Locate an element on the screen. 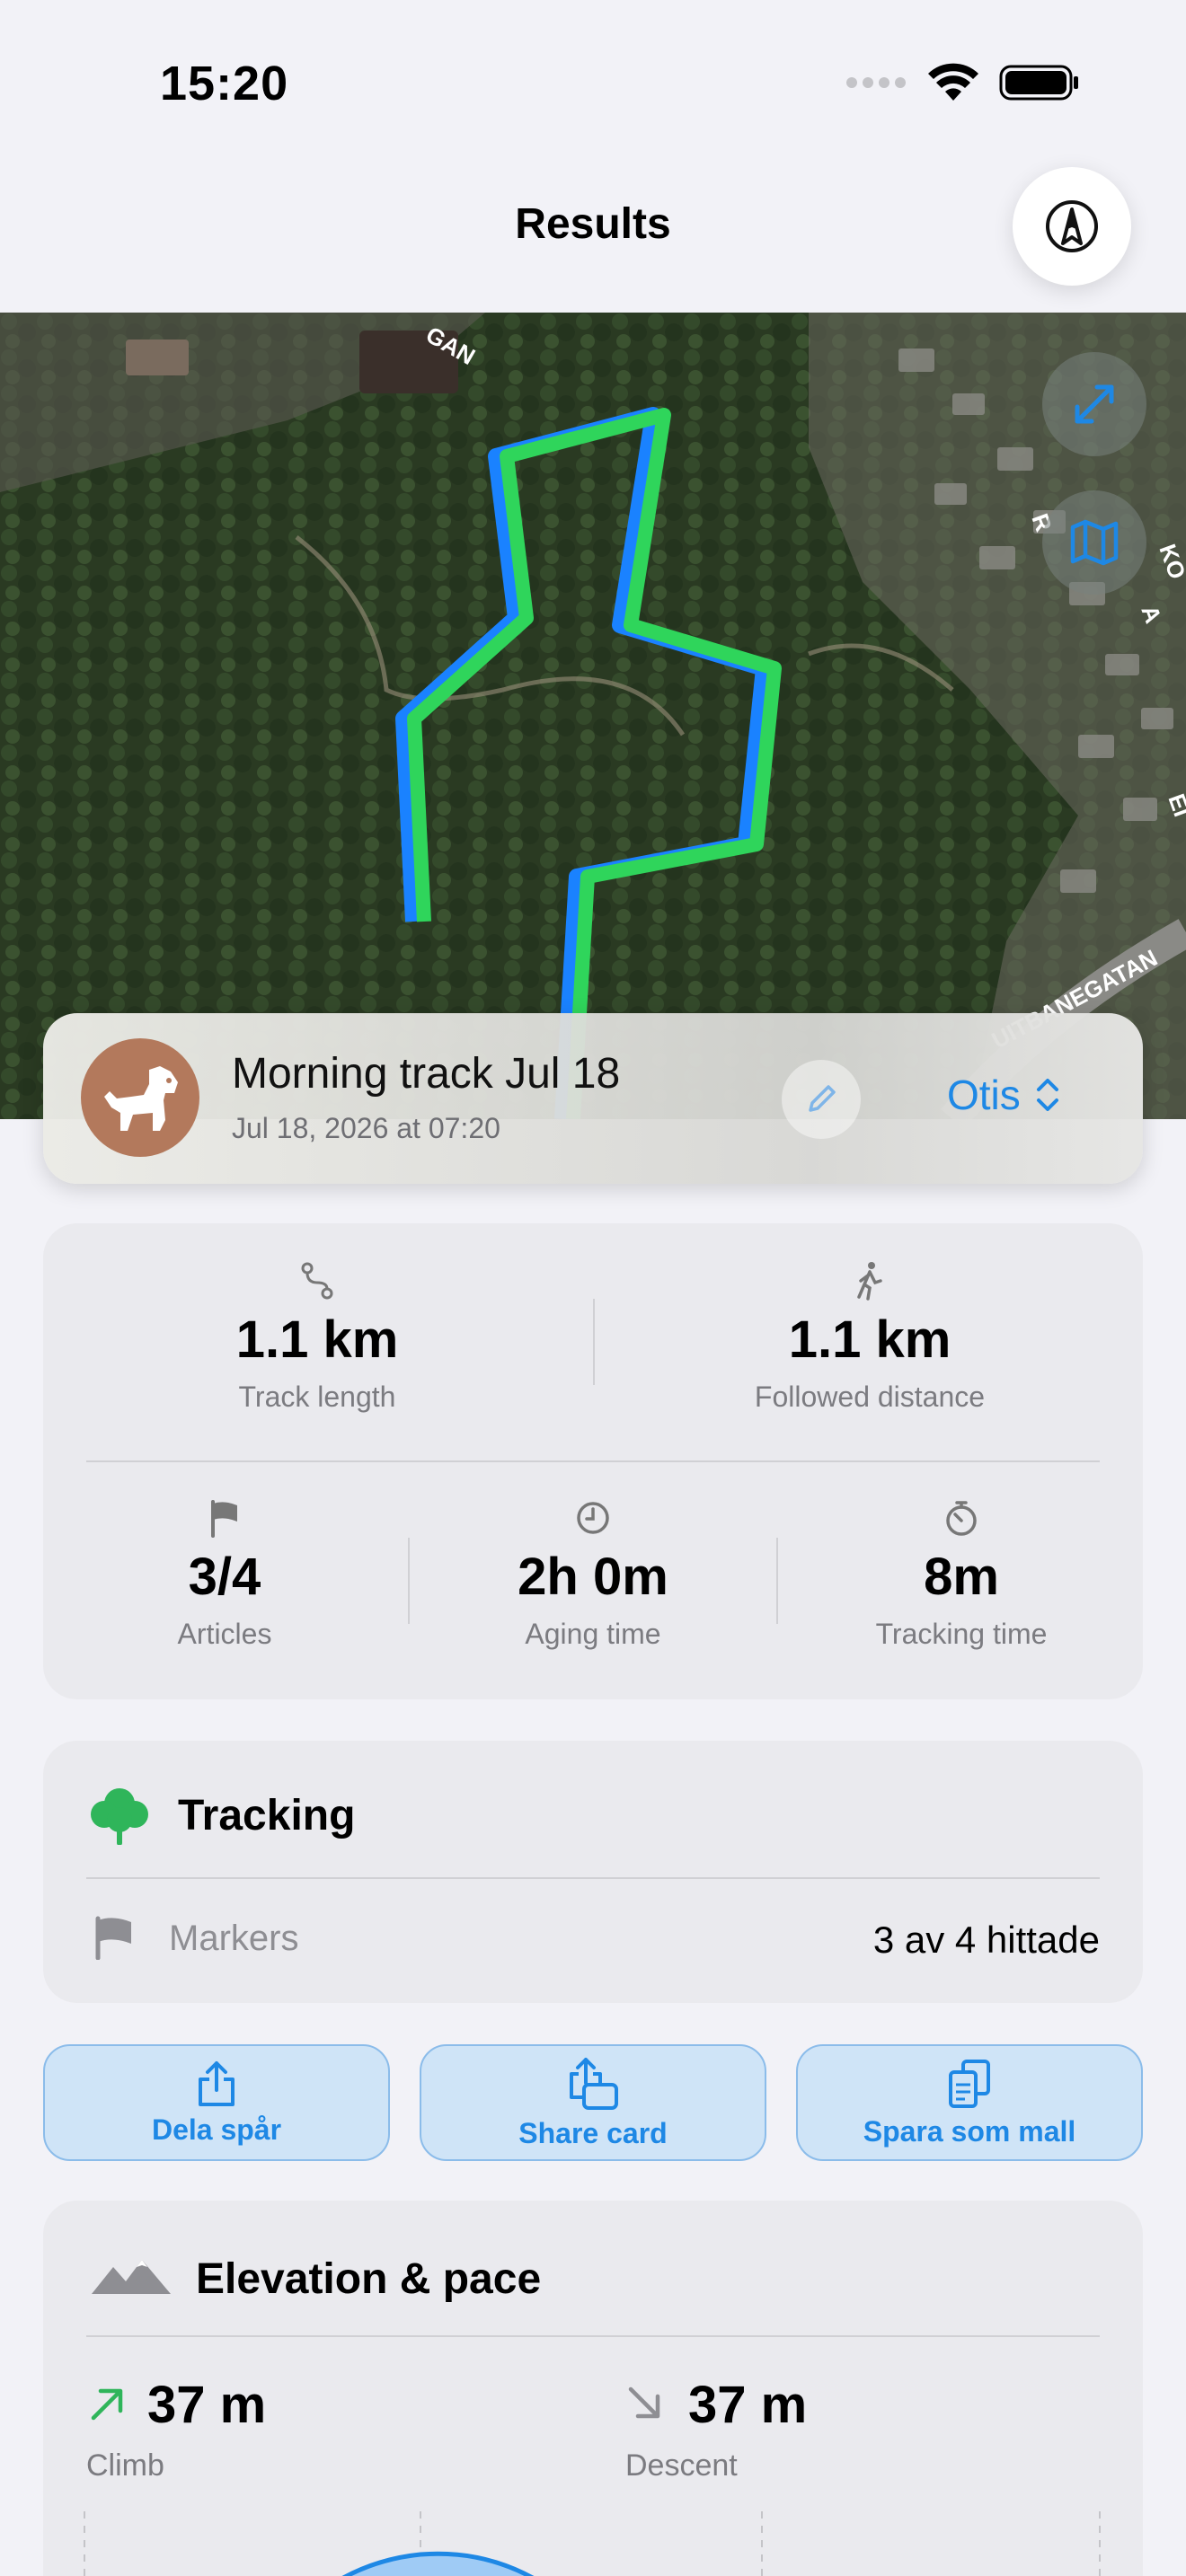  stat-aging-time: 2h 0m Aging time is located at coordinates (593, 1574).